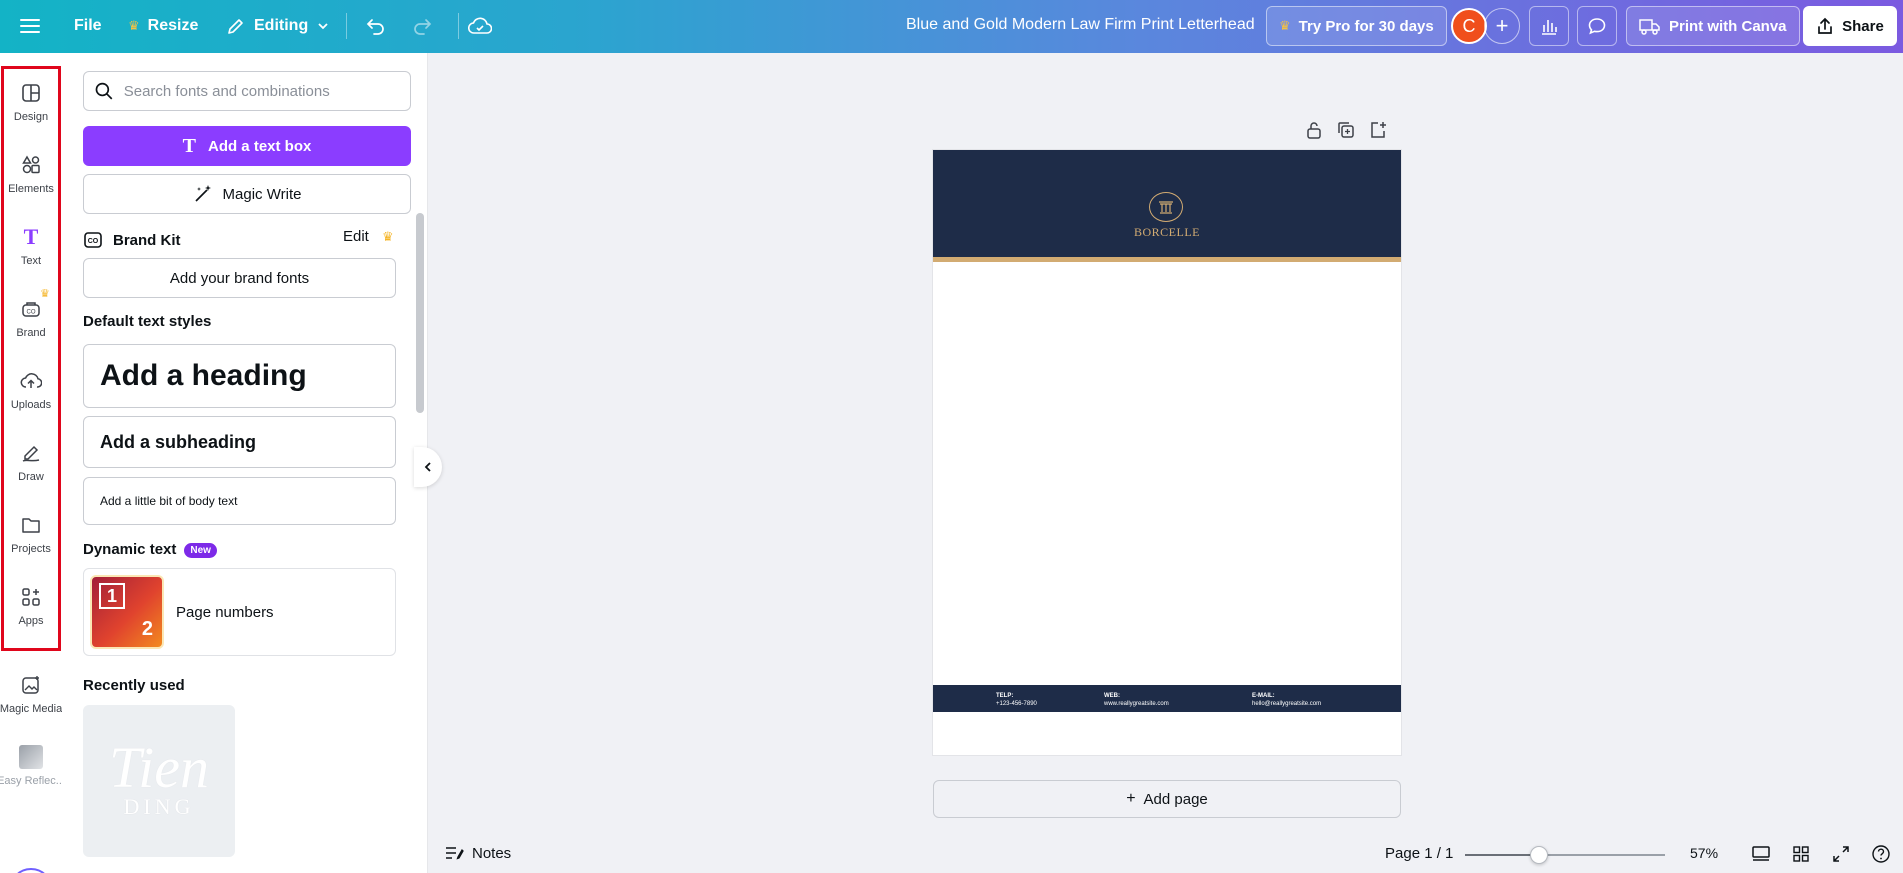  What do you see at coordinates (1850, 26) in the screenshot?
I see `share-button: Share` at bounding box center [1850, 26].